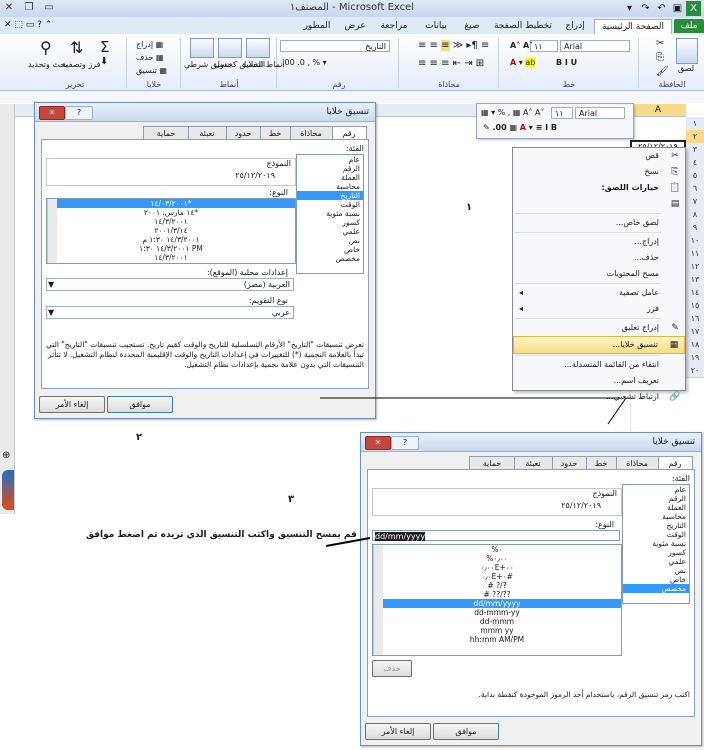 The height and width of the screenshot is (750, 704). Describe the element at coordinates (330, 159) in the screenshot. I see `category-item: عام` at that location.